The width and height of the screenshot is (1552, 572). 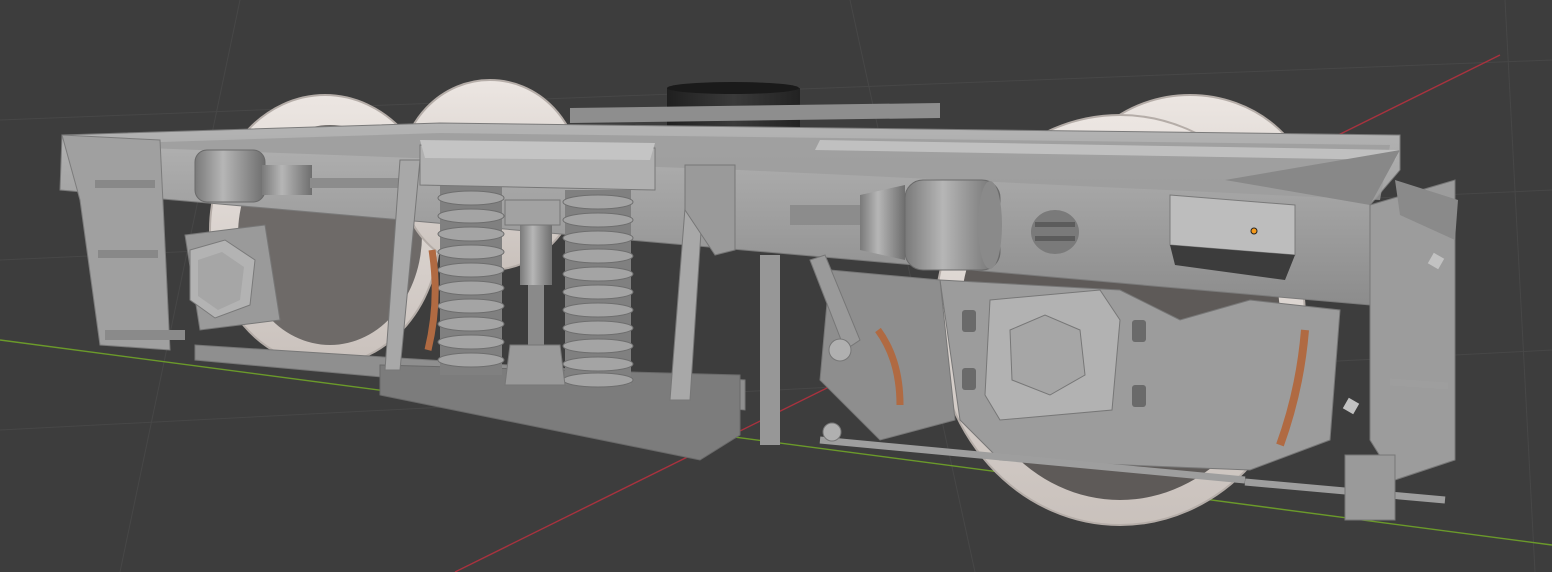 I want to click on rear-crossbeam, so click(x=755, y=113).